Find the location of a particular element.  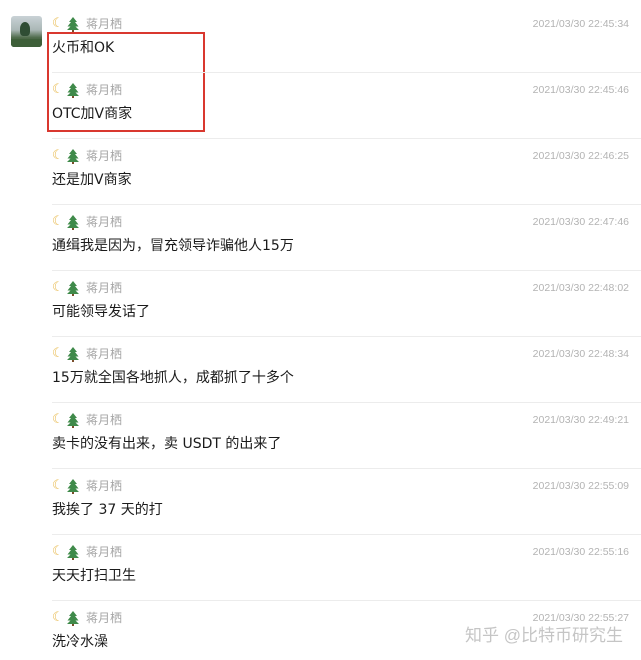

avatar-tree is located at coordinates (25, 29).